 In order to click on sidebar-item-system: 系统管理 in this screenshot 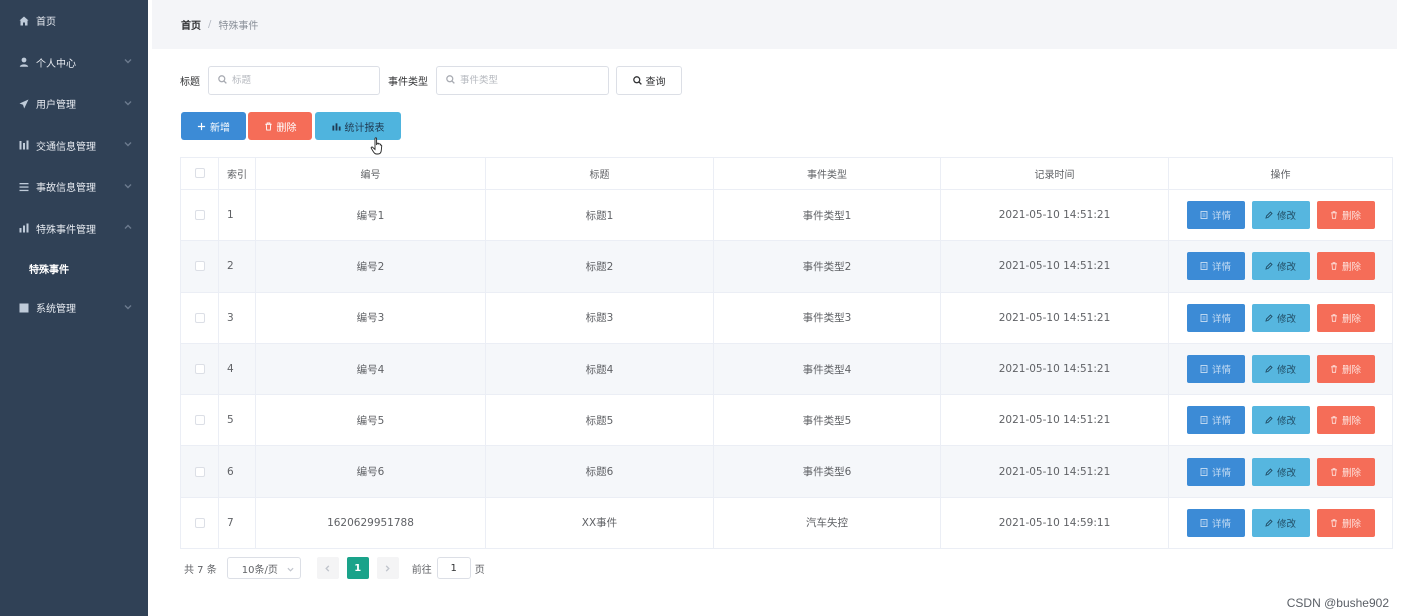, I will do `click(74, 308)`.